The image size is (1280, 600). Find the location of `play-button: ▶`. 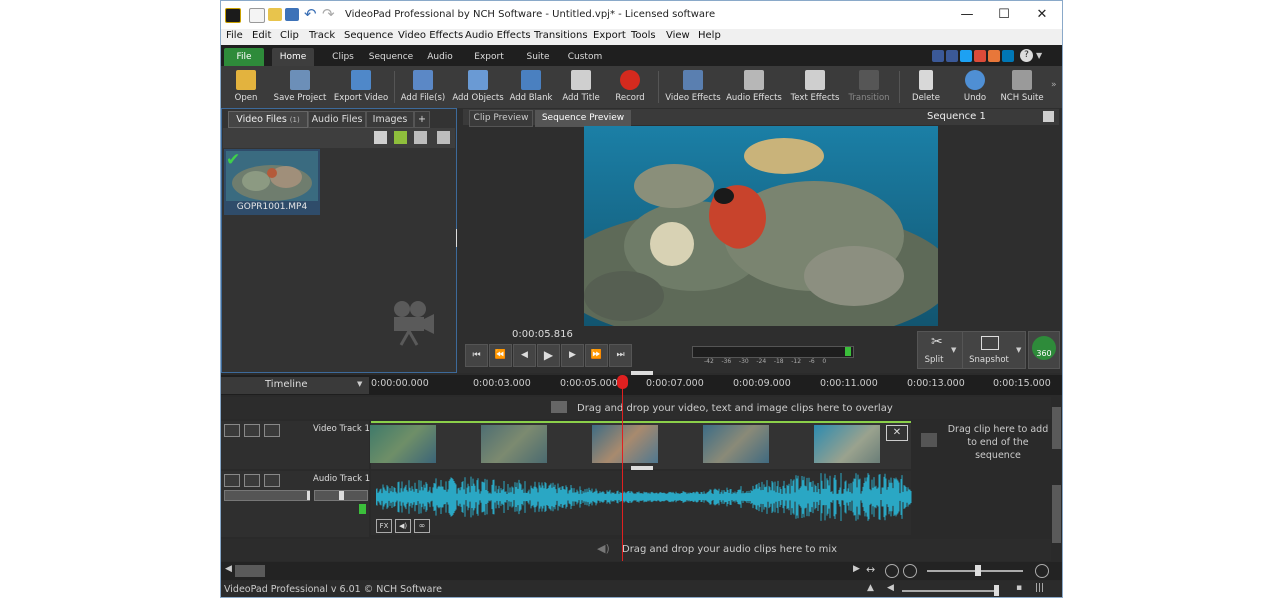

play-button: ▶ is located at coordinates (548, 355).